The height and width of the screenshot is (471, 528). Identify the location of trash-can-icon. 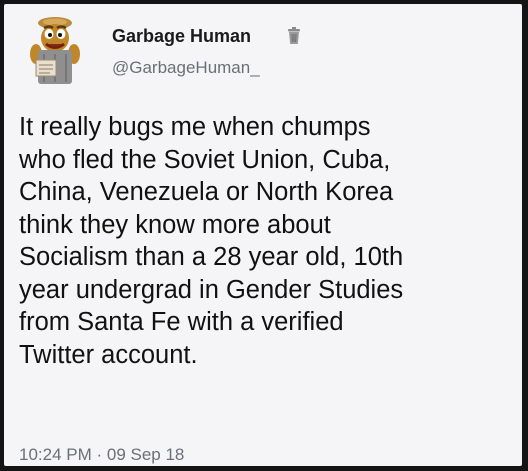
(294, 35).